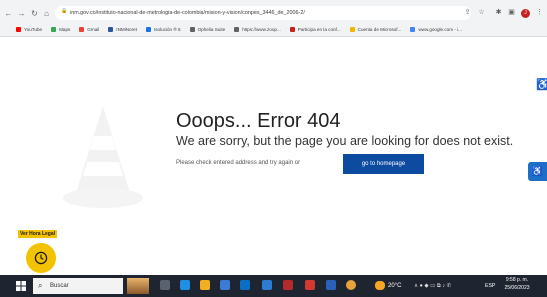 The image size is (547, 297). Describe the element at coordinates (205, 285) in the screenshot. I see `file-explorer-icon` at that location.